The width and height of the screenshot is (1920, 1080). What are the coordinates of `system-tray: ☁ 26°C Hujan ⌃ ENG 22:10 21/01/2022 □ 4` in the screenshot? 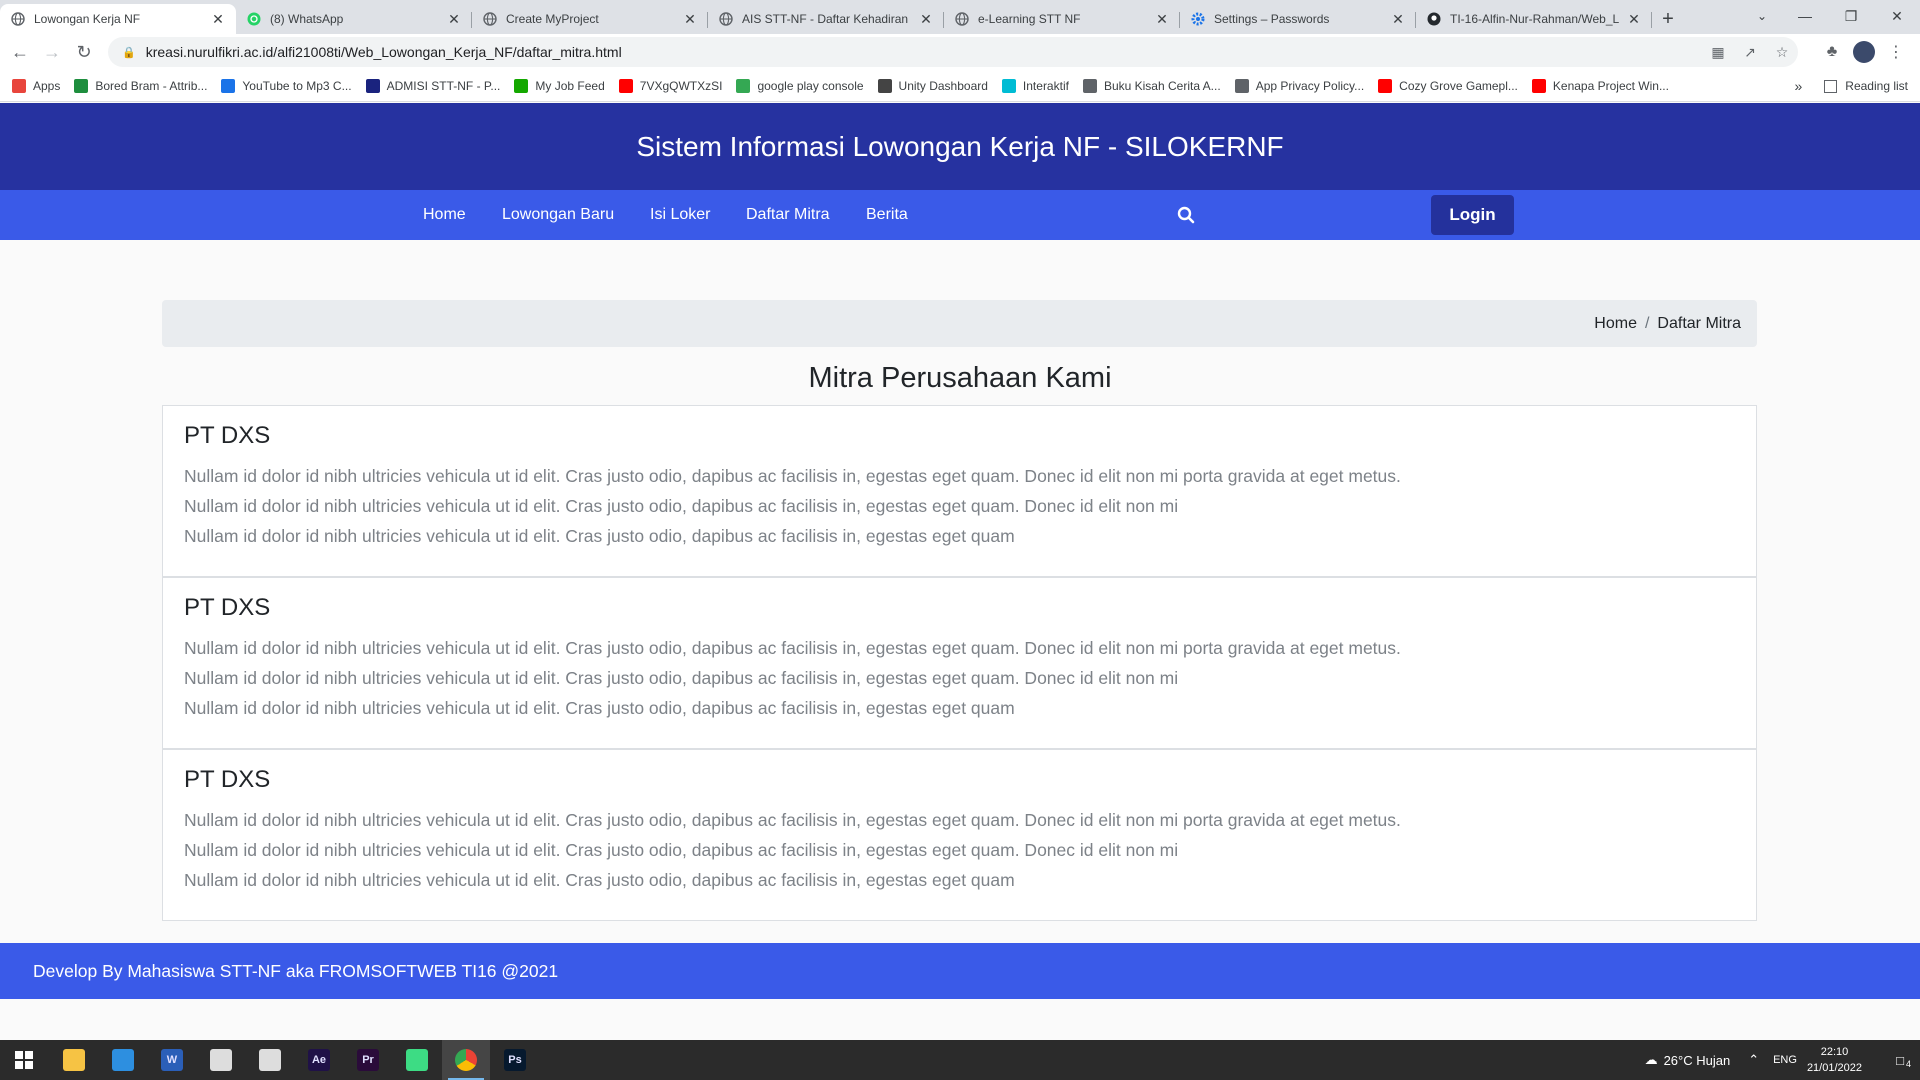 It's located at (1782, 1060).